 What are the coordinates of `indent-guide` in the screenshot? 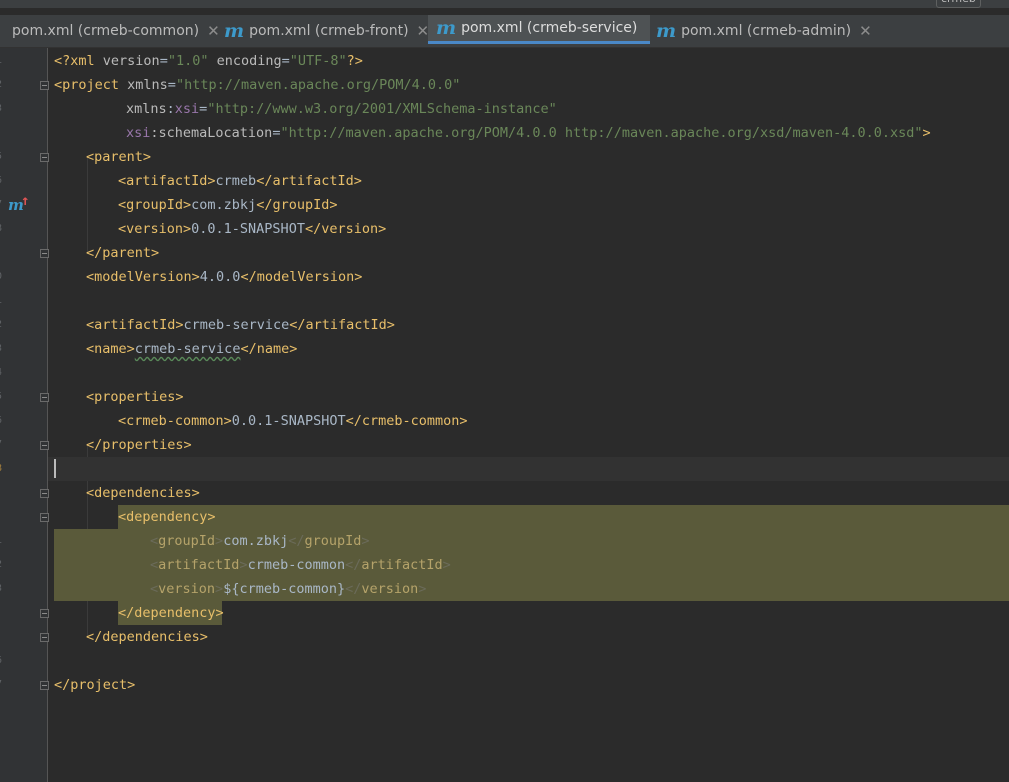 It's located at (87, 205).